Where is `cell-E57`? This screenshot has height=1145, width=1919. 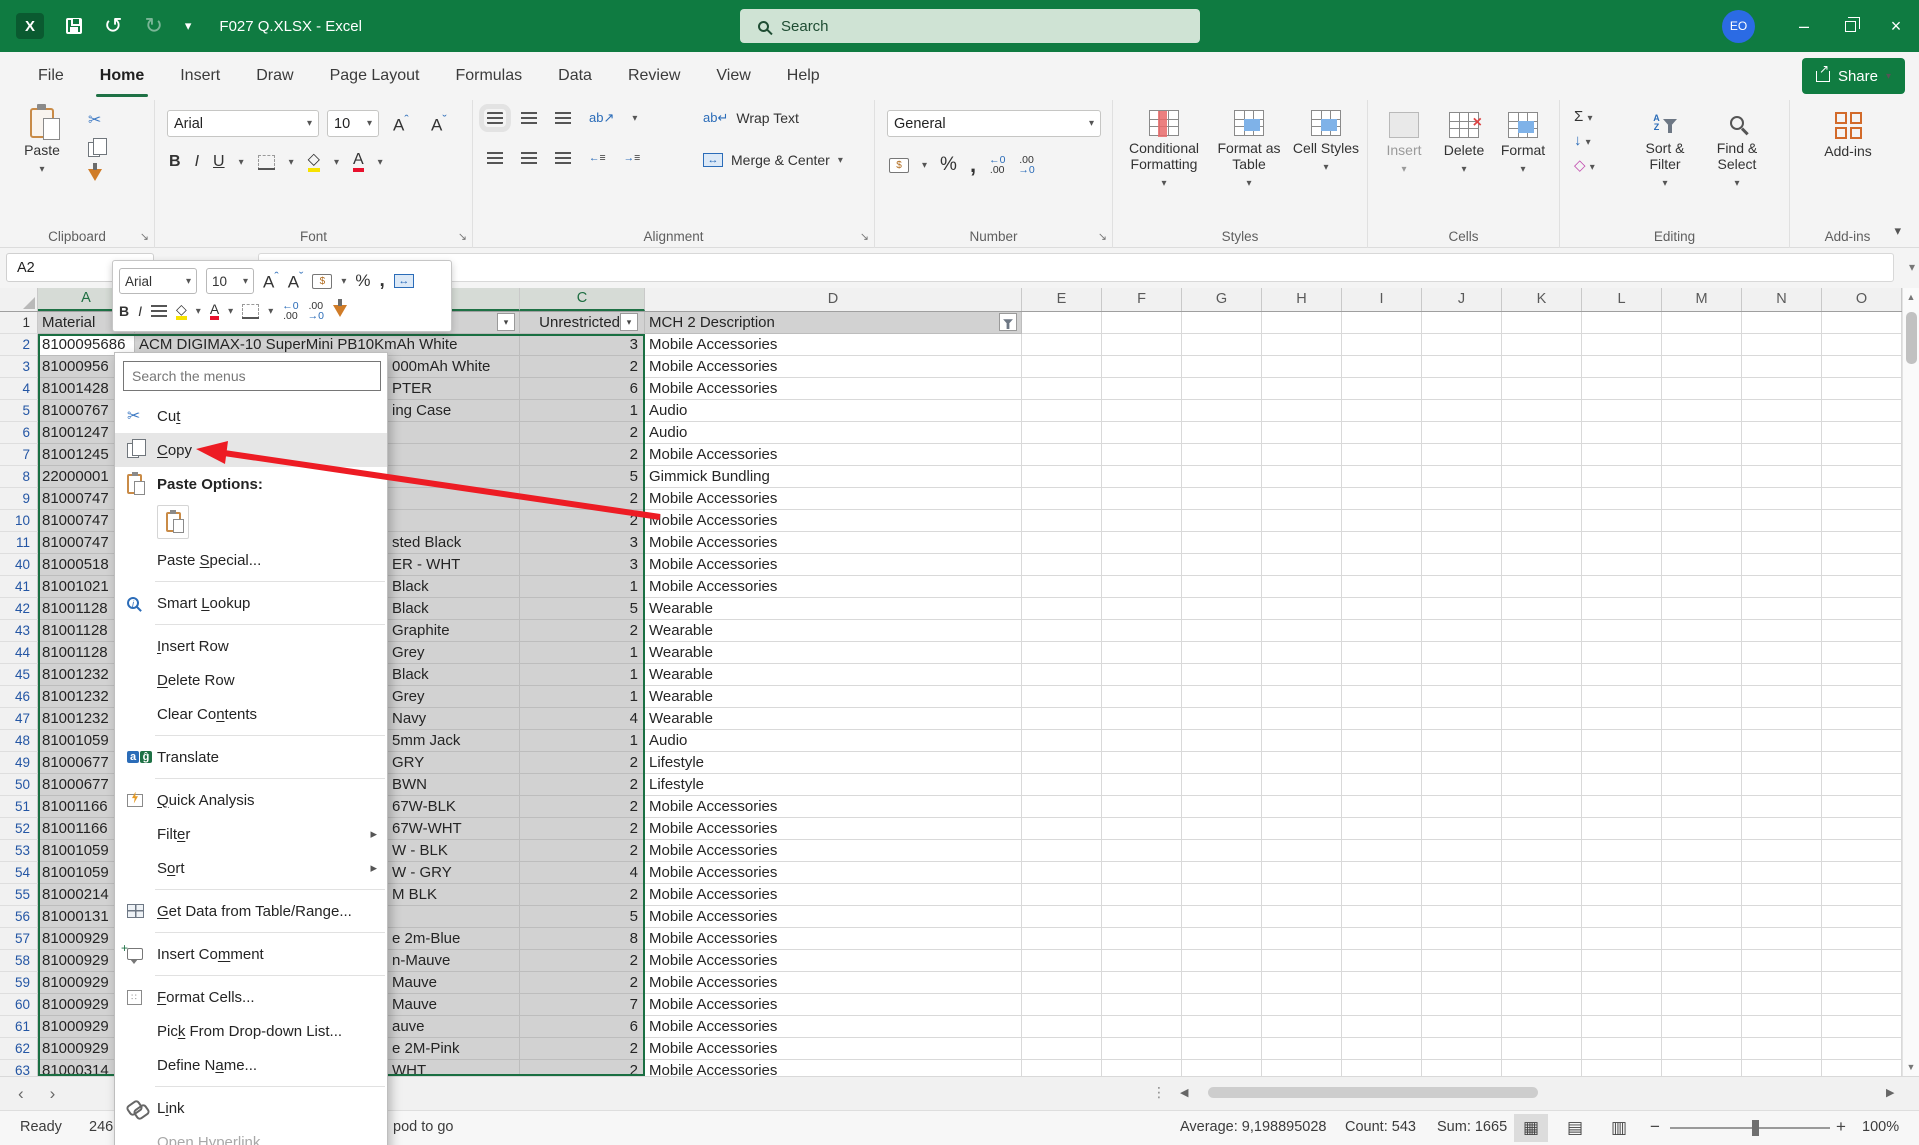 cell-E57 is located at coordinates (1062, 939).